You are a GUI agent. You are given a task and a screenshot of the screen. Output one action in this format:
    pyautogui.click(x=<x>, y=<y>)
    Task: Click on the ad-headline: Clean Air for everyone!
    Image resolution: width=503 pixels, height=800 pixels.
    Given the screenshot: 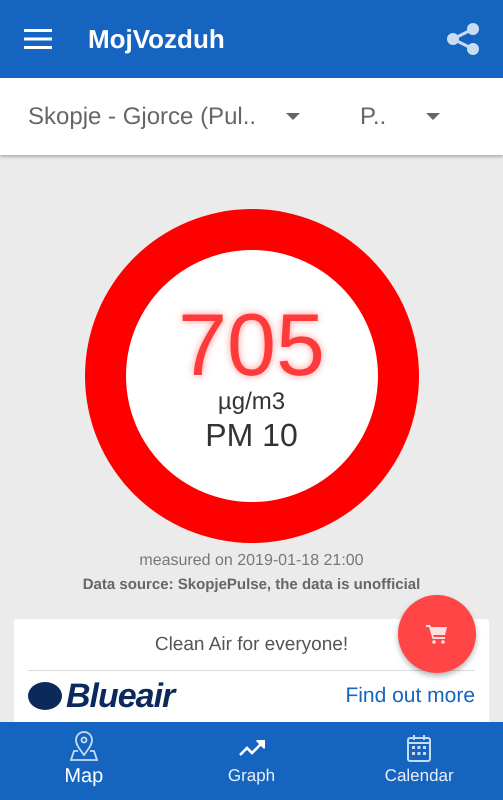 What is the action you would take?
    pyautogui.click(x=251, y=644)
    